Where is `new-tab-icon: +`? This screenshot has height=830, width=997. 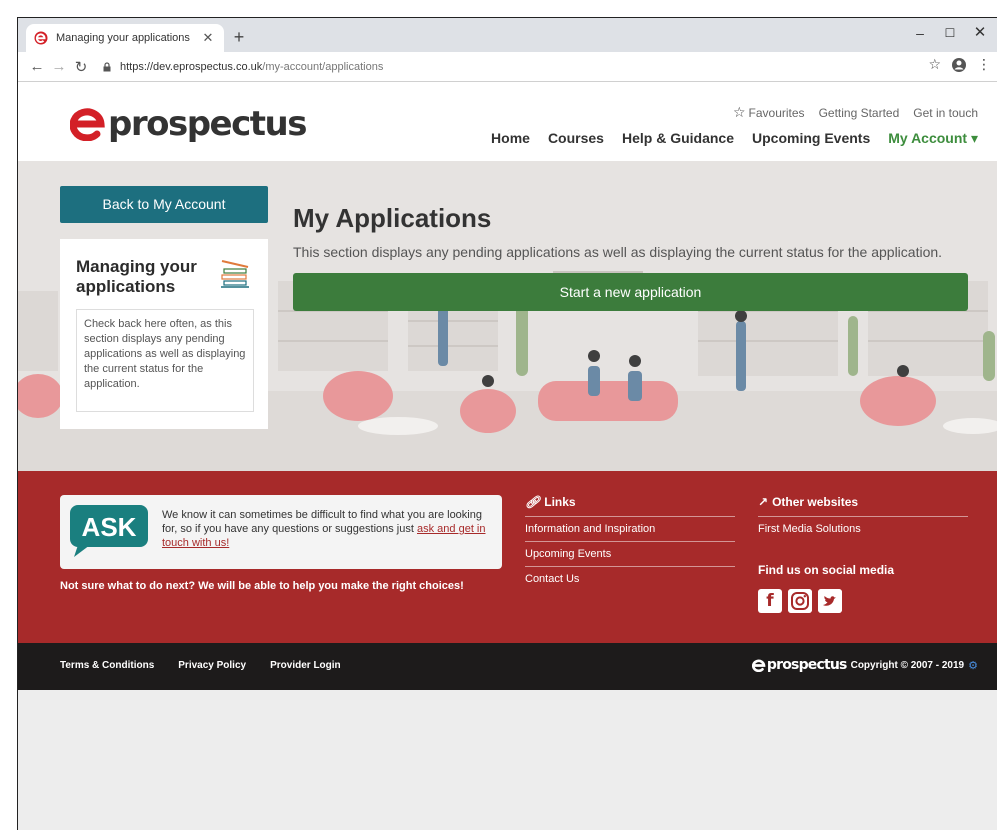
new-tab-icon: + is located at coordinates (239, 37).